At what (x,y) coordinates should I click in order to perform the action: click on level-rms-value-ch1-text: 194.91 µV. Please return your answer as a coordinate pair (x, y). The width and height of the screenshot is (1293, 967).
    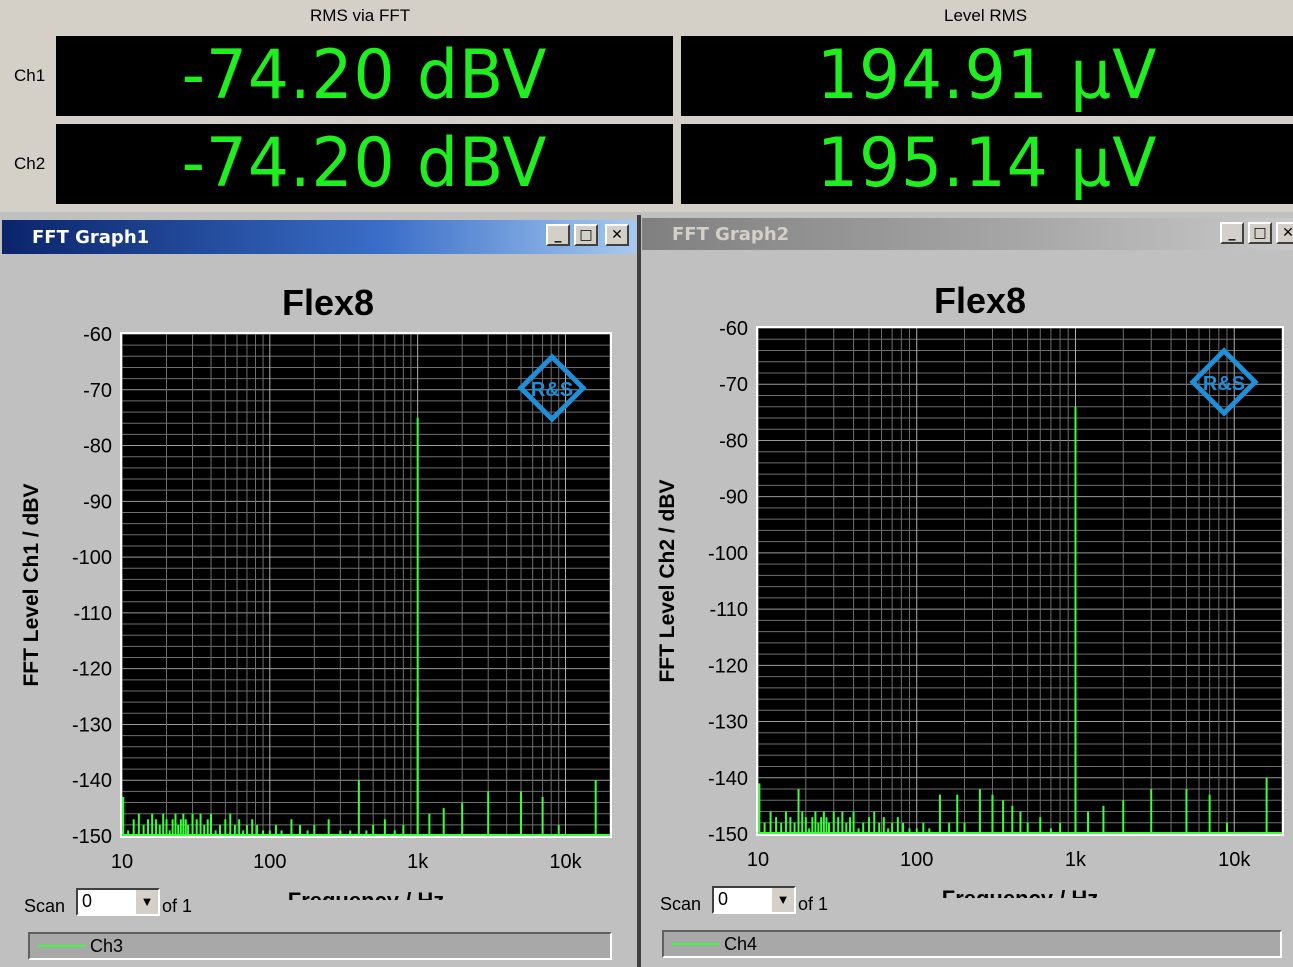
    Looking at the image, I should click on (987, 75).